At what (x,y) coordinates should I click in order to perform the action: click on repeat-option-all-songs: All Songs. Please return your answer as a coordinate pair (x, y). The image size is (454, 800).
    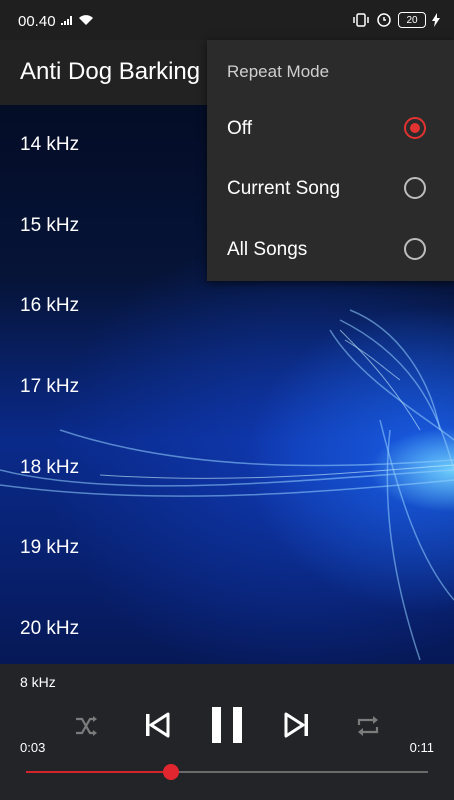
    Looking at the image, I should click on (330, 251).